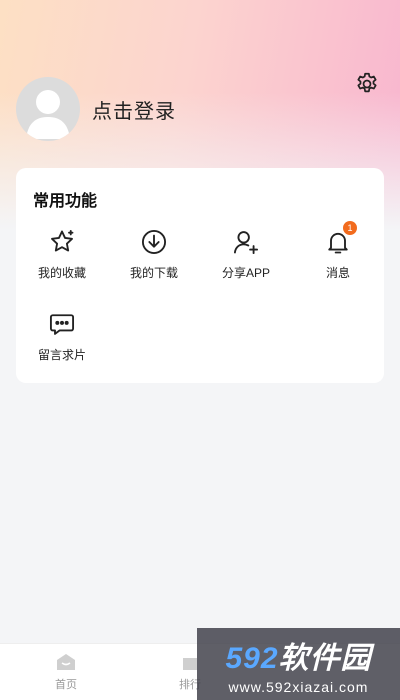 The height and width of the screenshot is (700, 400). Describe the element at coordinates (62, 240) in the screenshot. I see `star-icon` at that location.